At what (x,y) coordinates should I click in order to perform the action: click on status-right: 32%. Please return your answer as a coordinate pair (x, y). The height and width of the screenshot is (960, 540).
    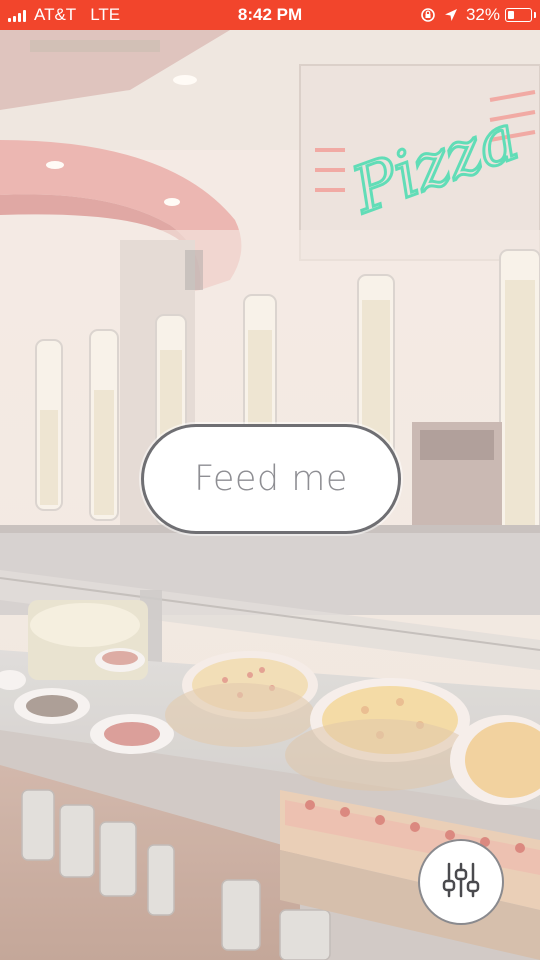
    Looking at the image, I should click on (478, 15).